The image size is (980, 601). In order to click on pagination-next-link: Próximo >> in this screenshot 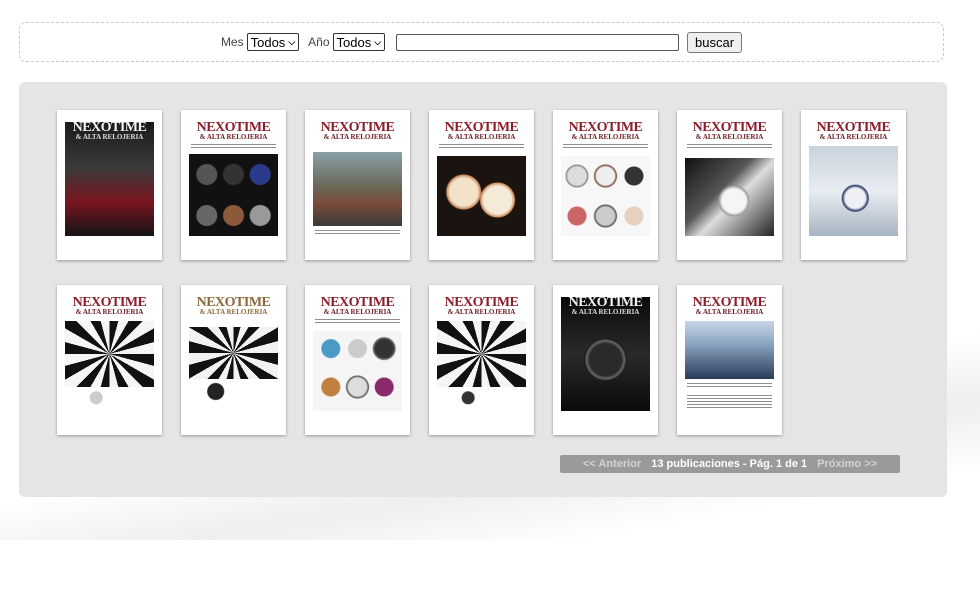, I will do `click(847, 464)`.